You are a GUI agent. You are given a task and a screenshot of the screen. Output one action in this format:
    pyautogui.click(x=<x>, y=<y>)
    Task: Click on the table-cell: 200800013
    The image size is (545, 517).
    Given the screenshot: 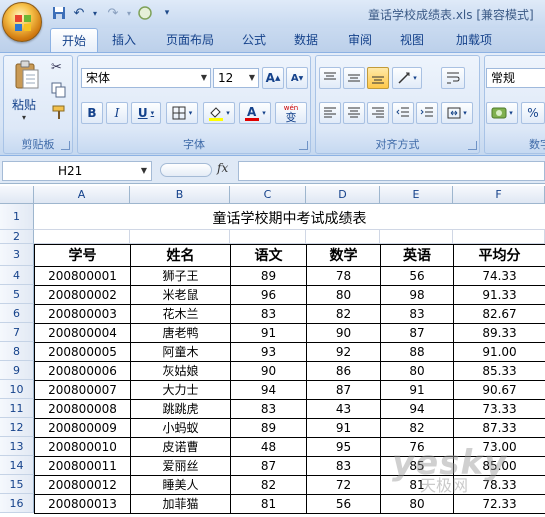 What is the action you would take?
    pyautogui.click(x=82, y=504)
    